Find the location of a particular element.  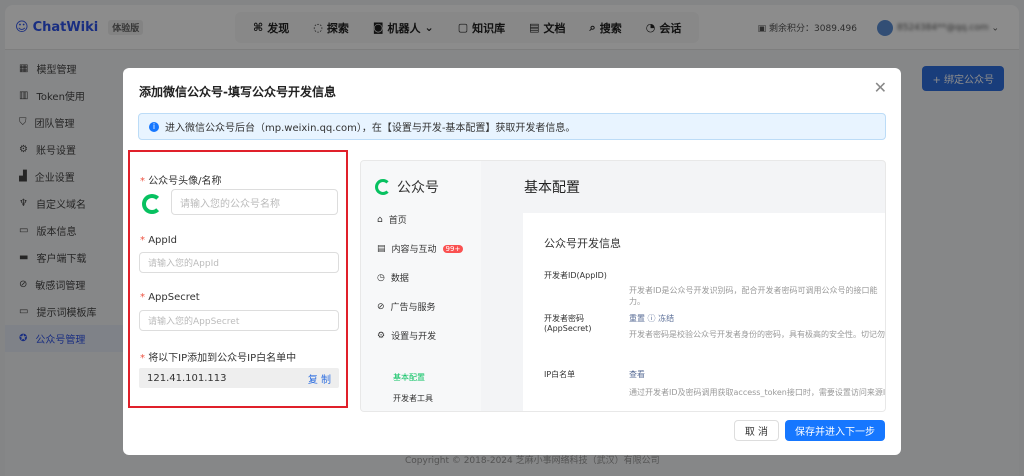

account-name-input: 请输入您的公众号名称 is located at coordinates (254, 202).